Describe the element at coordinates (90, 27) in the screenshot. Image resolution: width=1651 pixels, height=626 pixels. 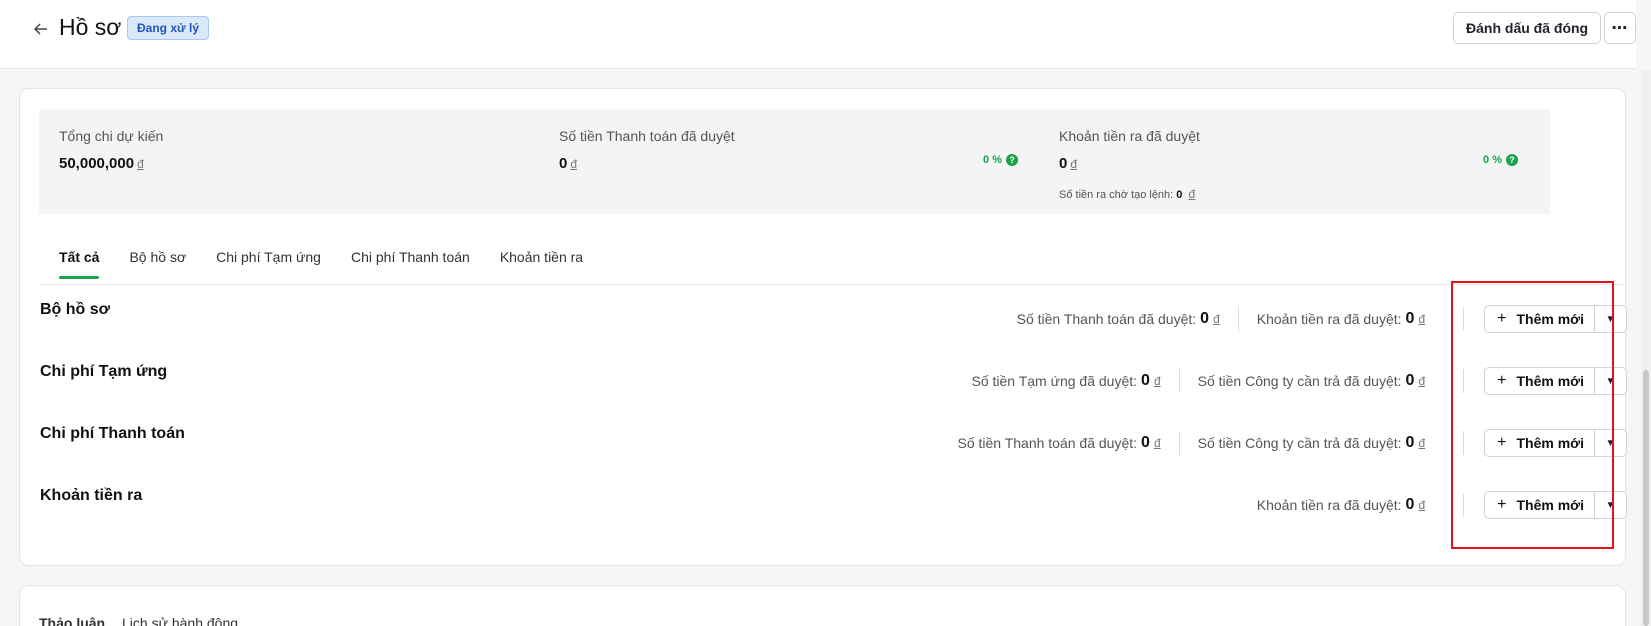
I see `page-title: Hồ sơ` at that location.